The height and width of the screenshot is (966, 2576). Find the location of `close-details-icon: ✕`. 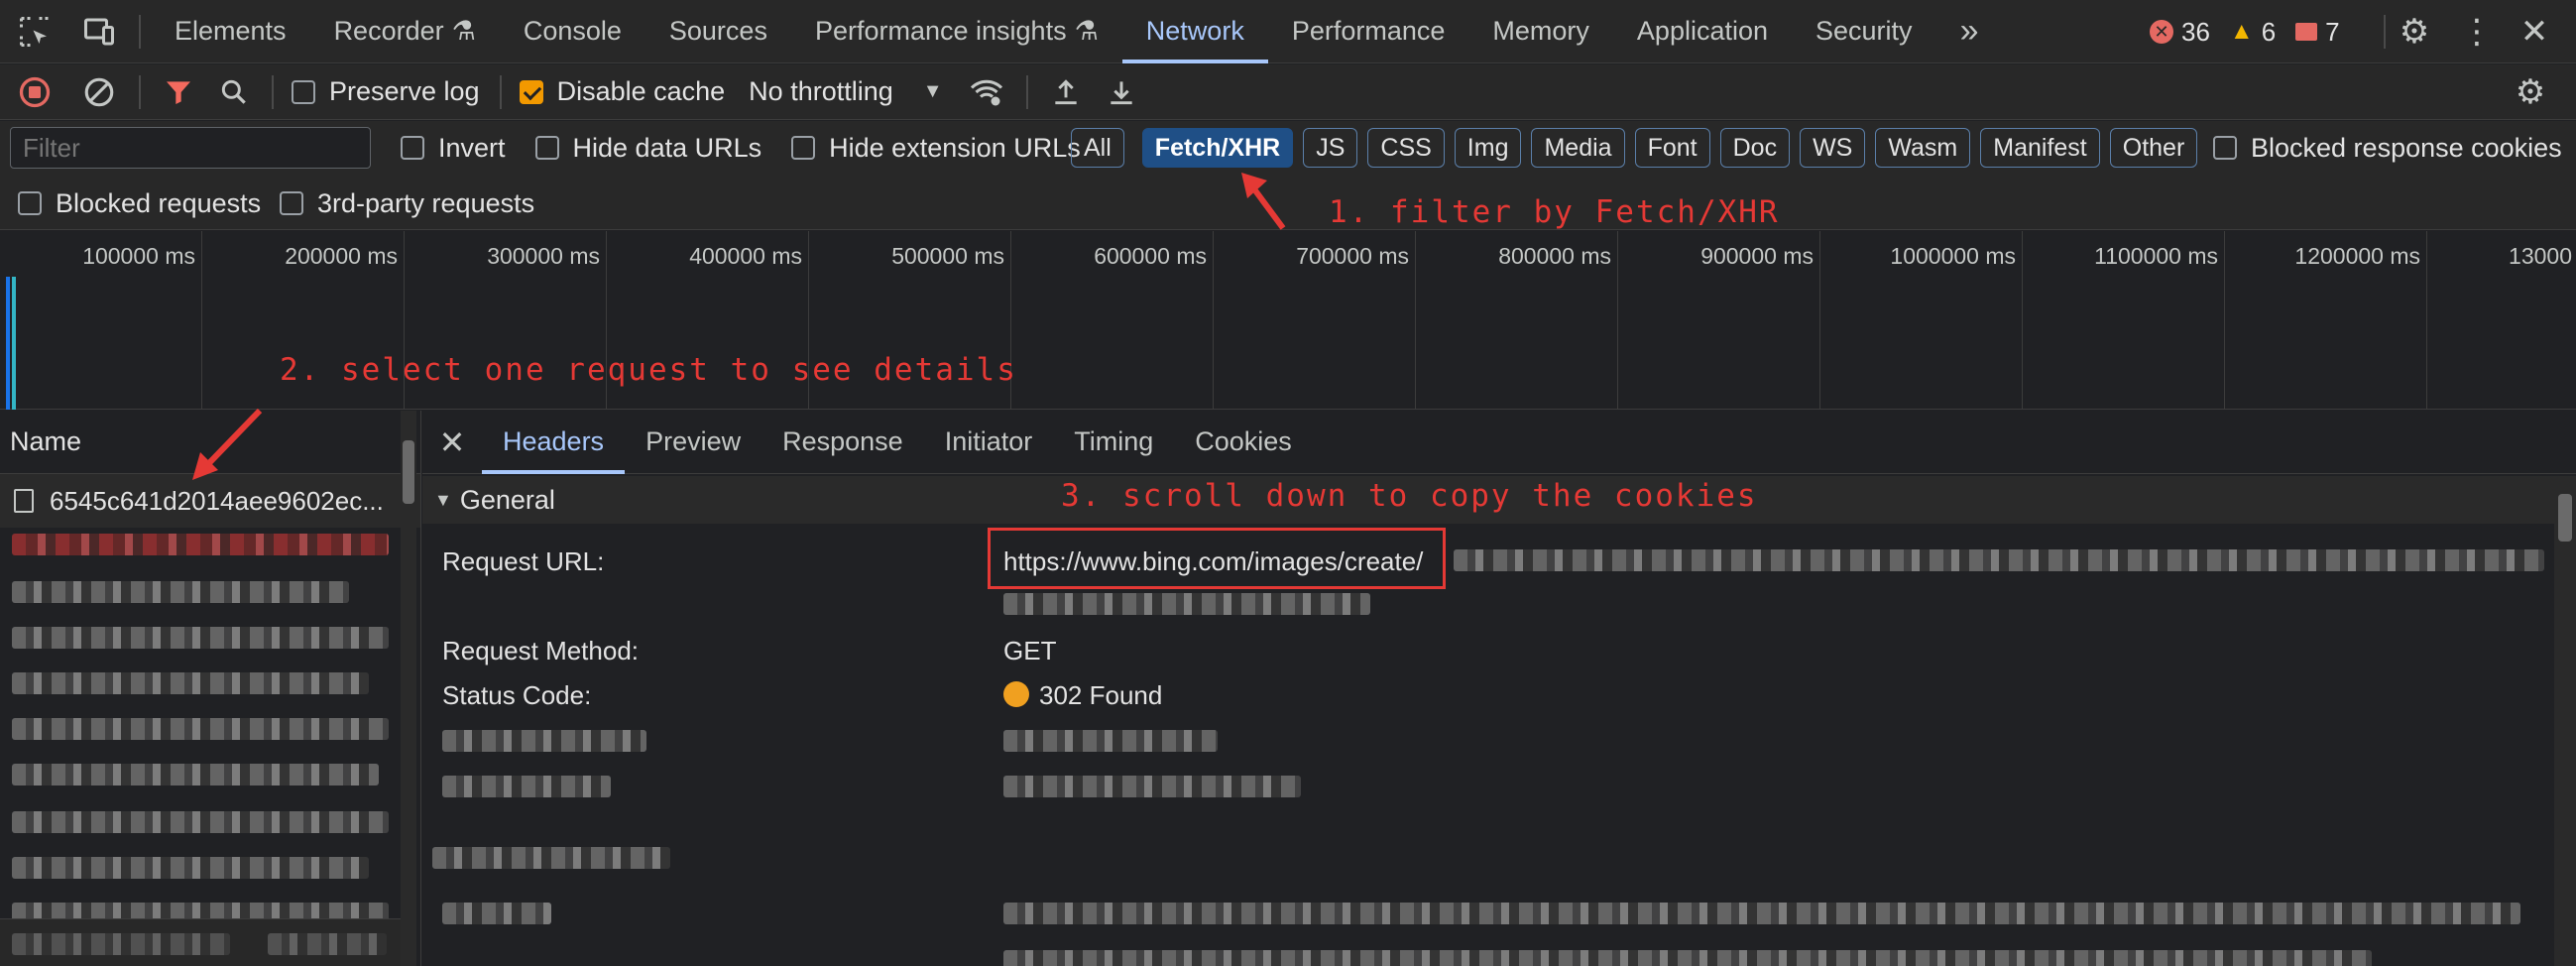

close-details-icon: ✕ is located at coordinates (452, 442).